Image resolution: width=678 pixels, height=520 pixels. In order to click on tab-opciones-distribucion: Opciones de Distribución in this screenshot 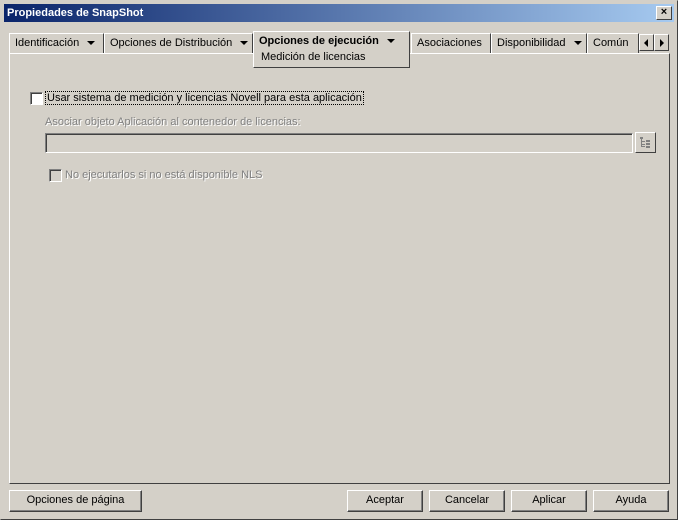, I will do `click(178, 43)`.